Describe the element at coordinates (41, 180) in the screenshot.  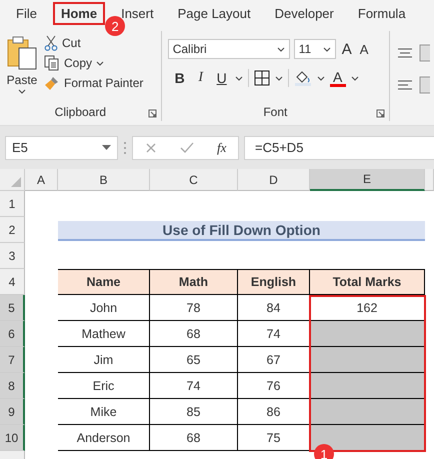
I see `column-header: A` at that location.